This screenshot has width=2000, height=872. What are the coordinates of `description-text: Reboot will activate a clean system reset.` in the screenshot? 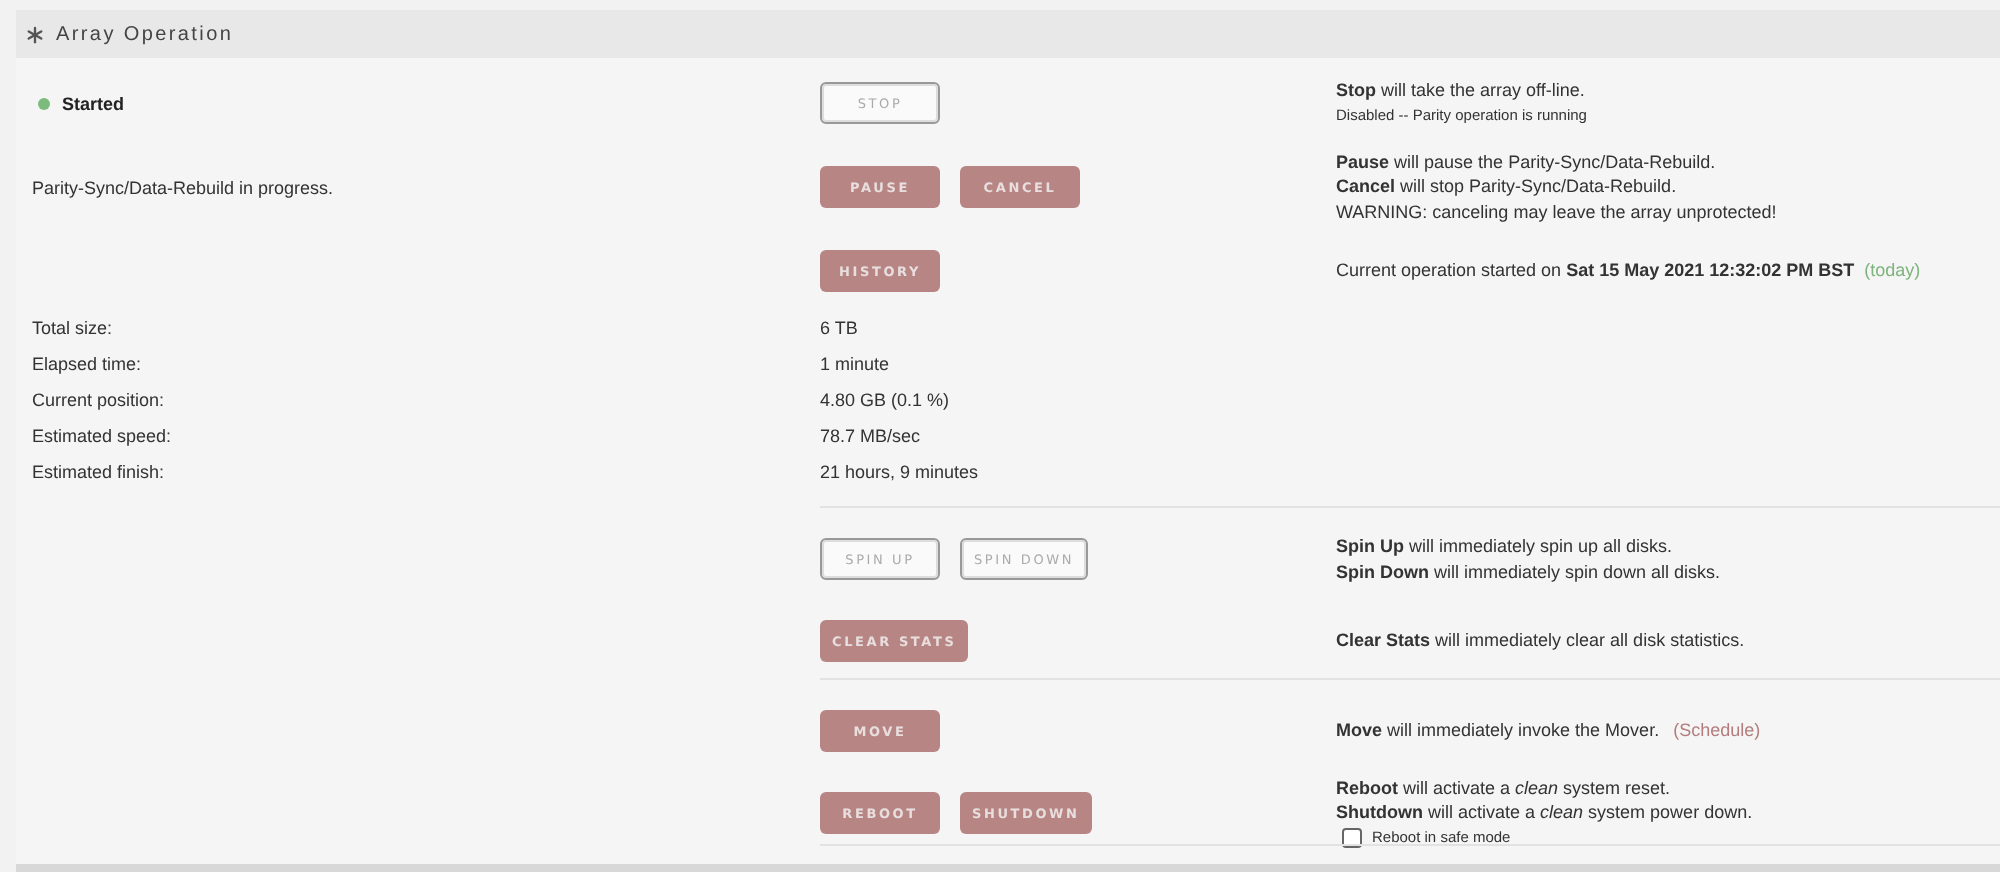 It's located at (1503, 788).